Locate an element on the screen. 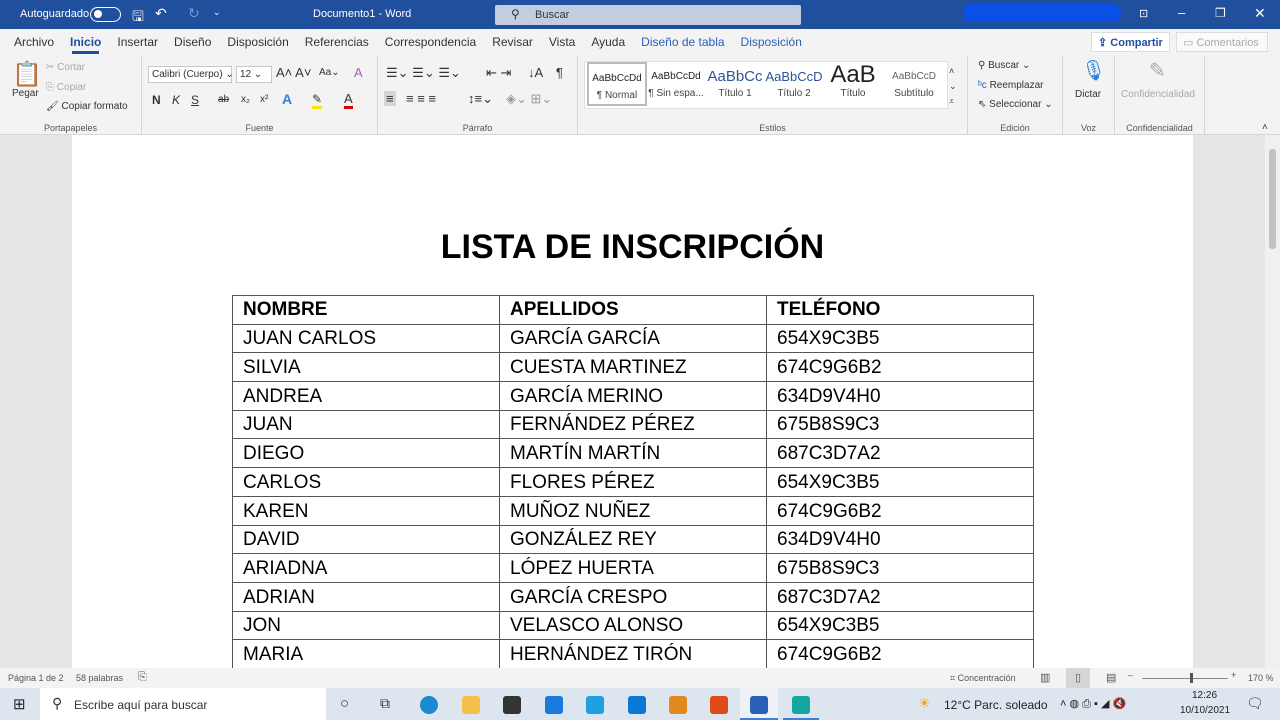 The width and height of the screenshot is (1280, 720). sort-icon: ↓A is located at coordinates (535, 72).